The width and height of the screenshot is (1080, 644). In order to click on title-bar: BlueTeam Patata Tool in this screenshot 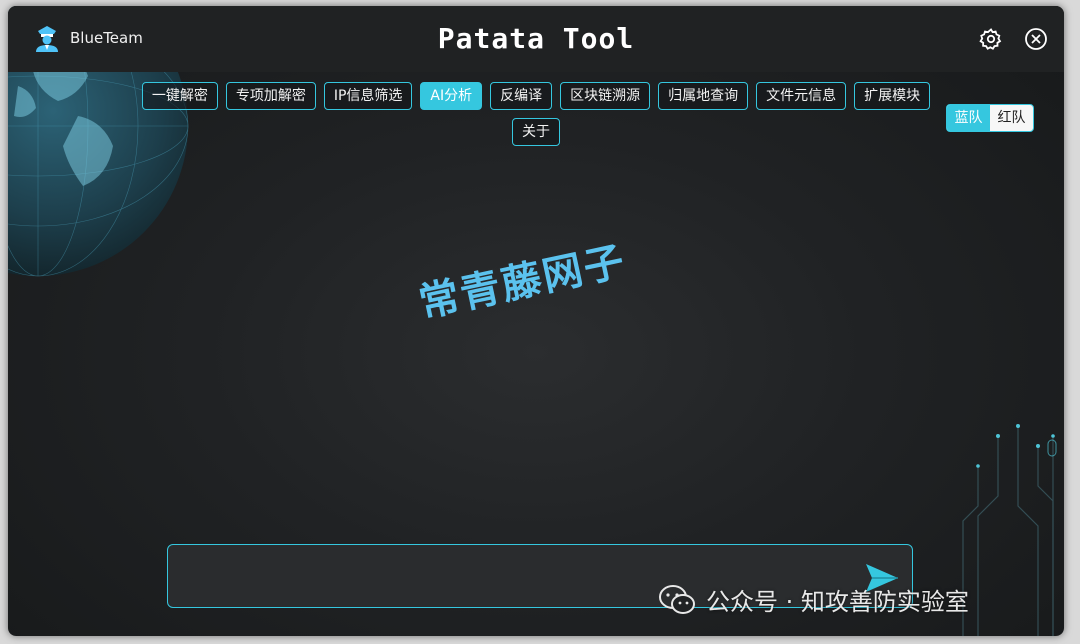, I will do `click(536, 39)`.